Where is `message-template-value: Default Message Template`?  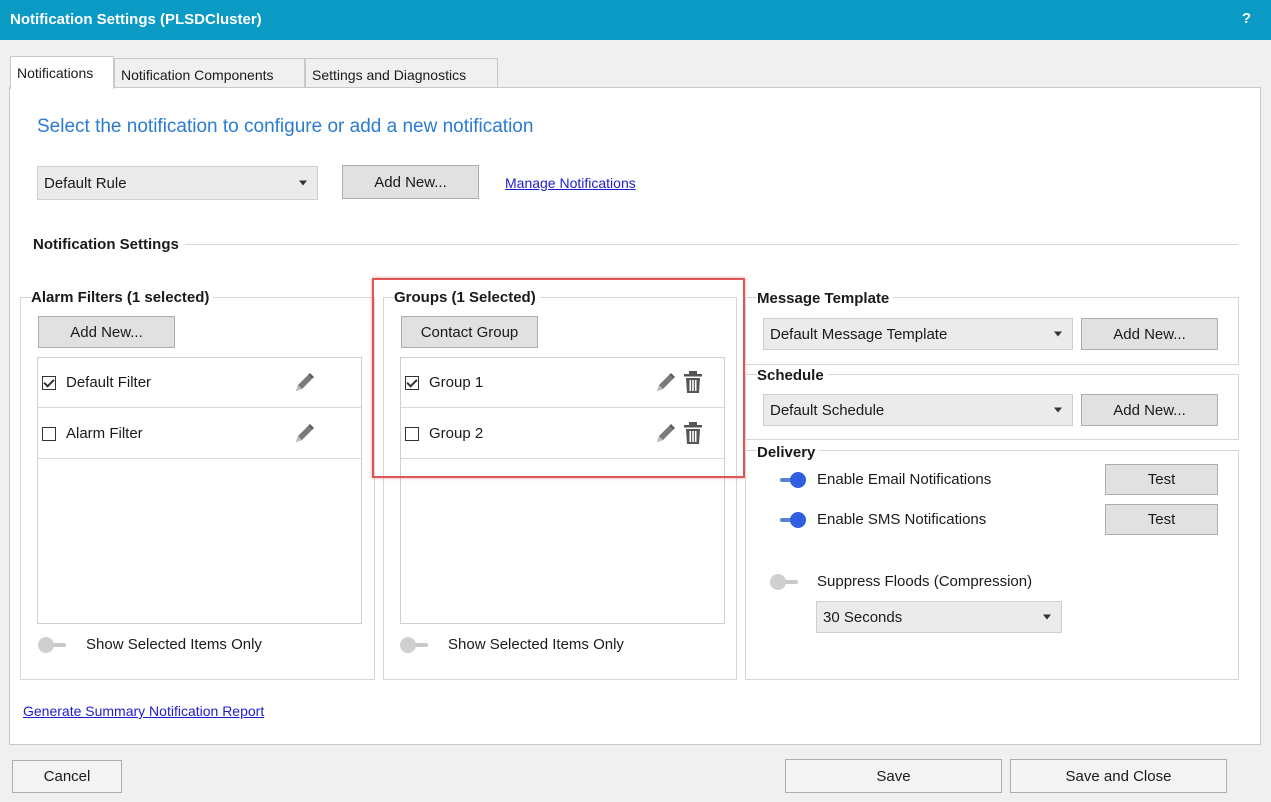 message-template-value: Default Message Template is located at coordinates (859, 334).